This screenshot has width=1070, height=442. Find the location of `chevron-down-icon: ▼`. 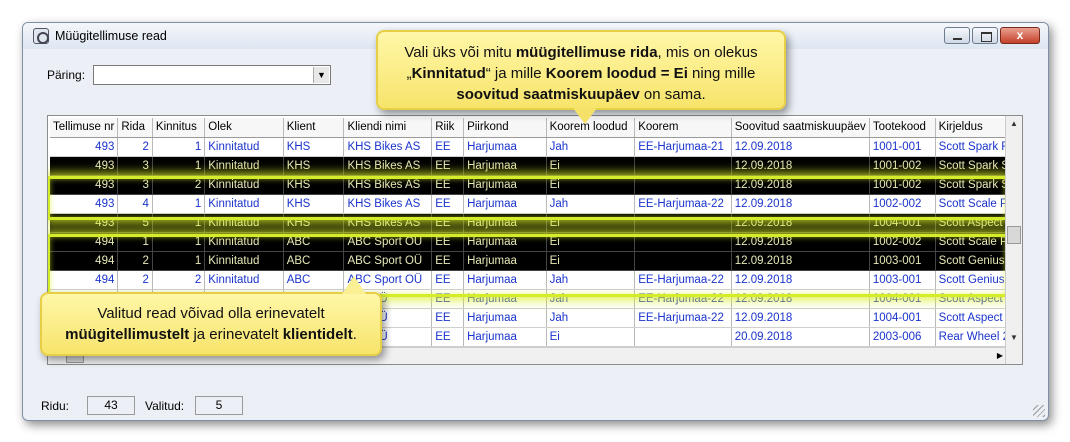

chevron-down-icon: ▼ is located at coordinates (321, 75).